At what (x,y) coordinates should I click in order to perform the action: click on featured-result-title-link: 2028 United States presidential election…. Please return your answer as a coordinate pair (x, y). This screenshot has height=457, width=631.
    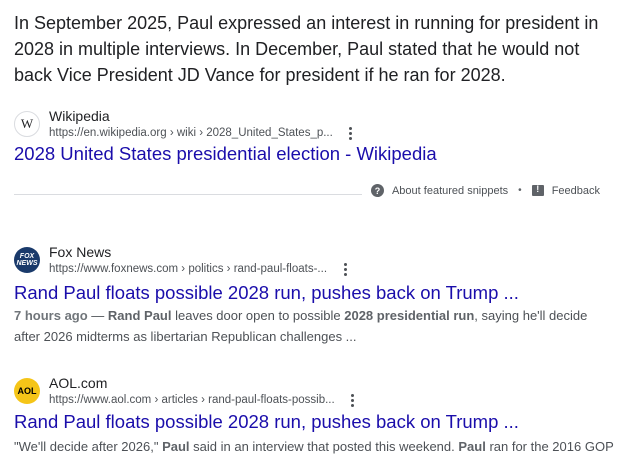
    Looking at the image, I should click on (225, 154).